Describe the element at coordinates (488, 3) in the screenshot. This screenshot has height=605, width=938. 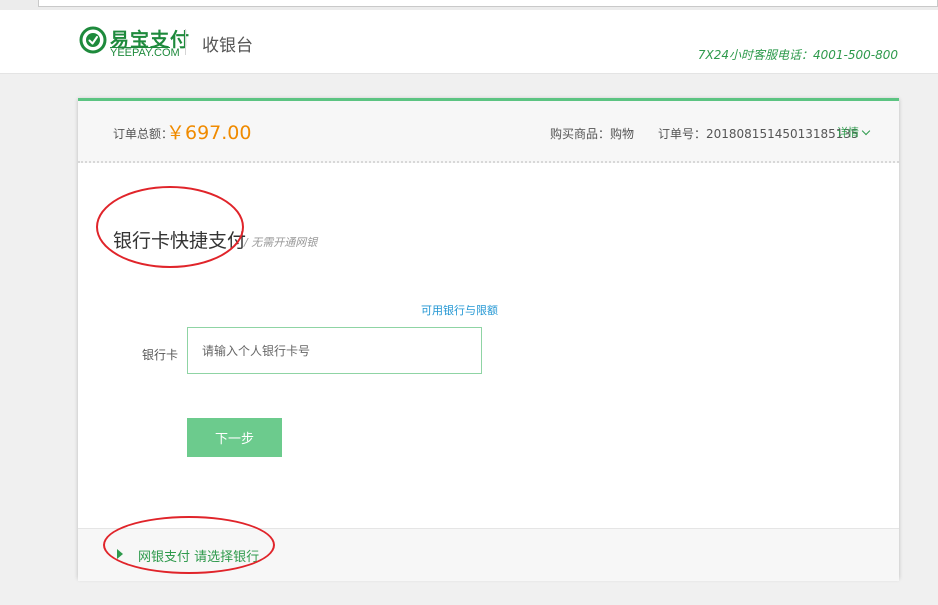
I see `address-bar` at that location.